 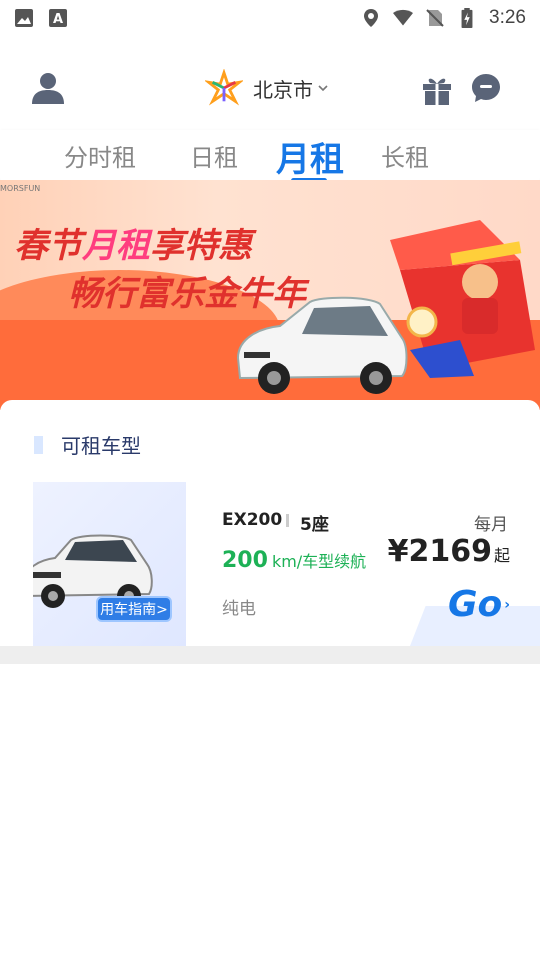 I want to click on city-name: 北京市, so click(x=283, y=89).